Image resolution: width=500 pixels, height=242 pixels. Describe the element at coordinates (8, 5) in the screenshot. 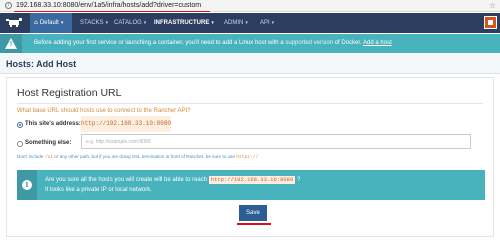

I see `info-icon: i` at that location.